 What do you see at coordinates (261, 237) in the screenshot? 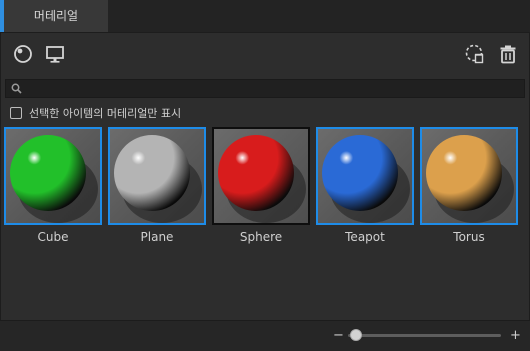
I see `material-name: Sphere` at bounding box center [261, 237].